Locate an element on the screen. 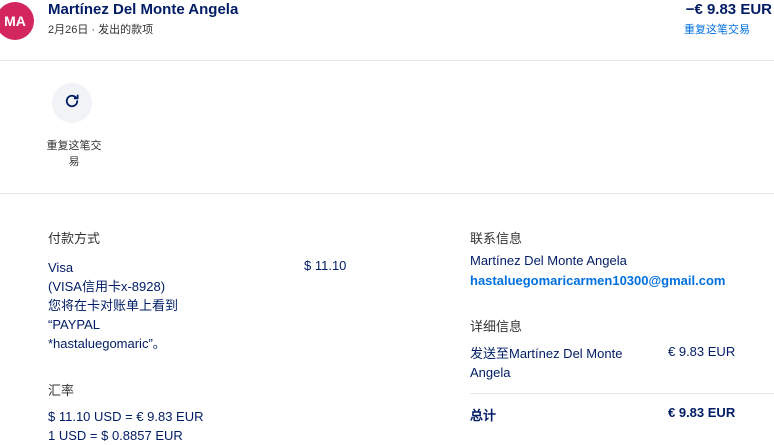 This screenshot has height=445, width=774. transaction-date-type: 2月26日 · 发出的款项 is located at coordinates (101, 30).